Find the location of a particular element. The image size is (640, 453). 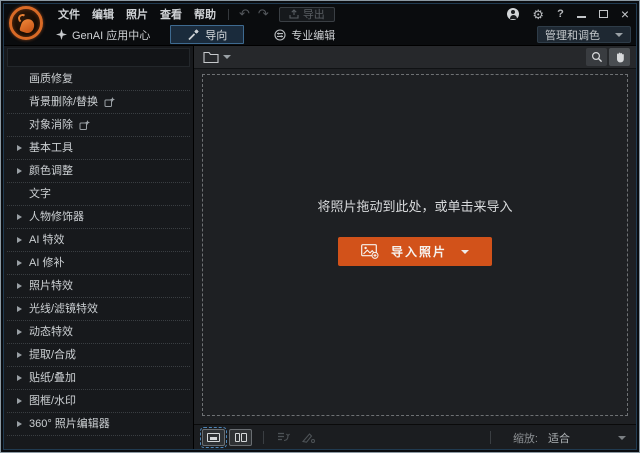

zoom-control: 缩放: 适合 is located at coordinates (569, 437).